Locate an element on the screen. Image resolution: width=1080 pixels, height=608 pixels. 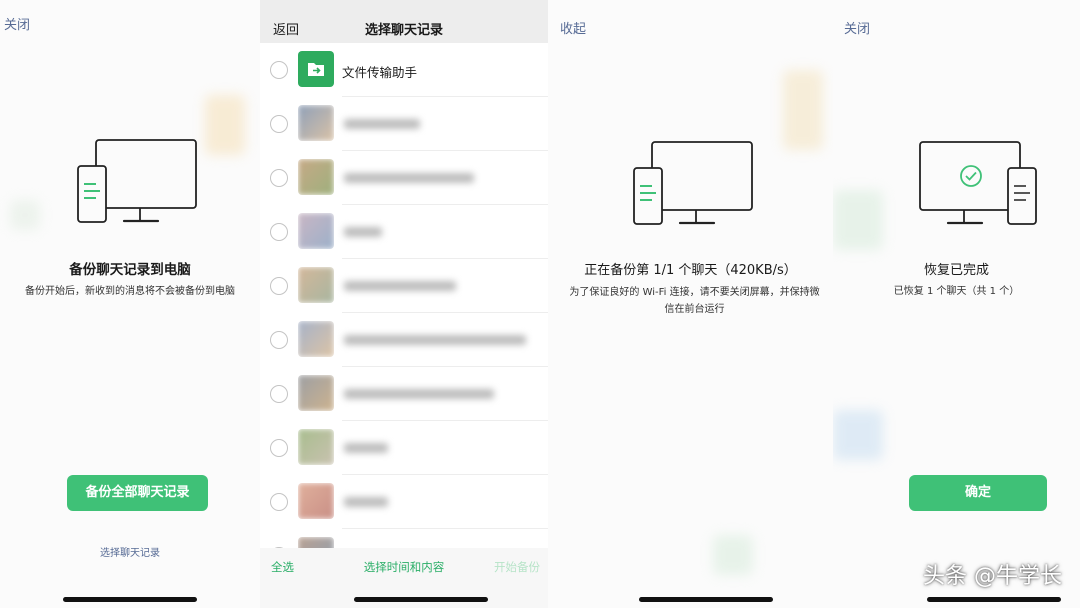
backup-notice: 为了保证良好的 Wi-Fi 连接，请不要关闭屏幕，并保持微信在前台运行 is located at coordinates (694, 301).